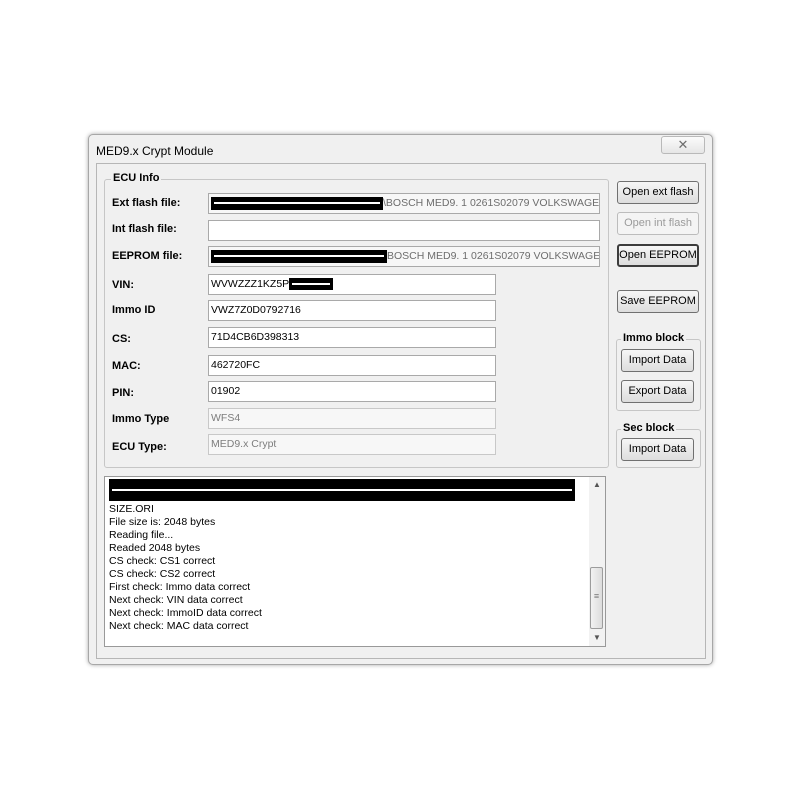 This screenshot has height=800, width=800. Describe the element at coordinates (162, 574) in the screenshot. I see `log-line: CS check: CS2 correct` at that location.